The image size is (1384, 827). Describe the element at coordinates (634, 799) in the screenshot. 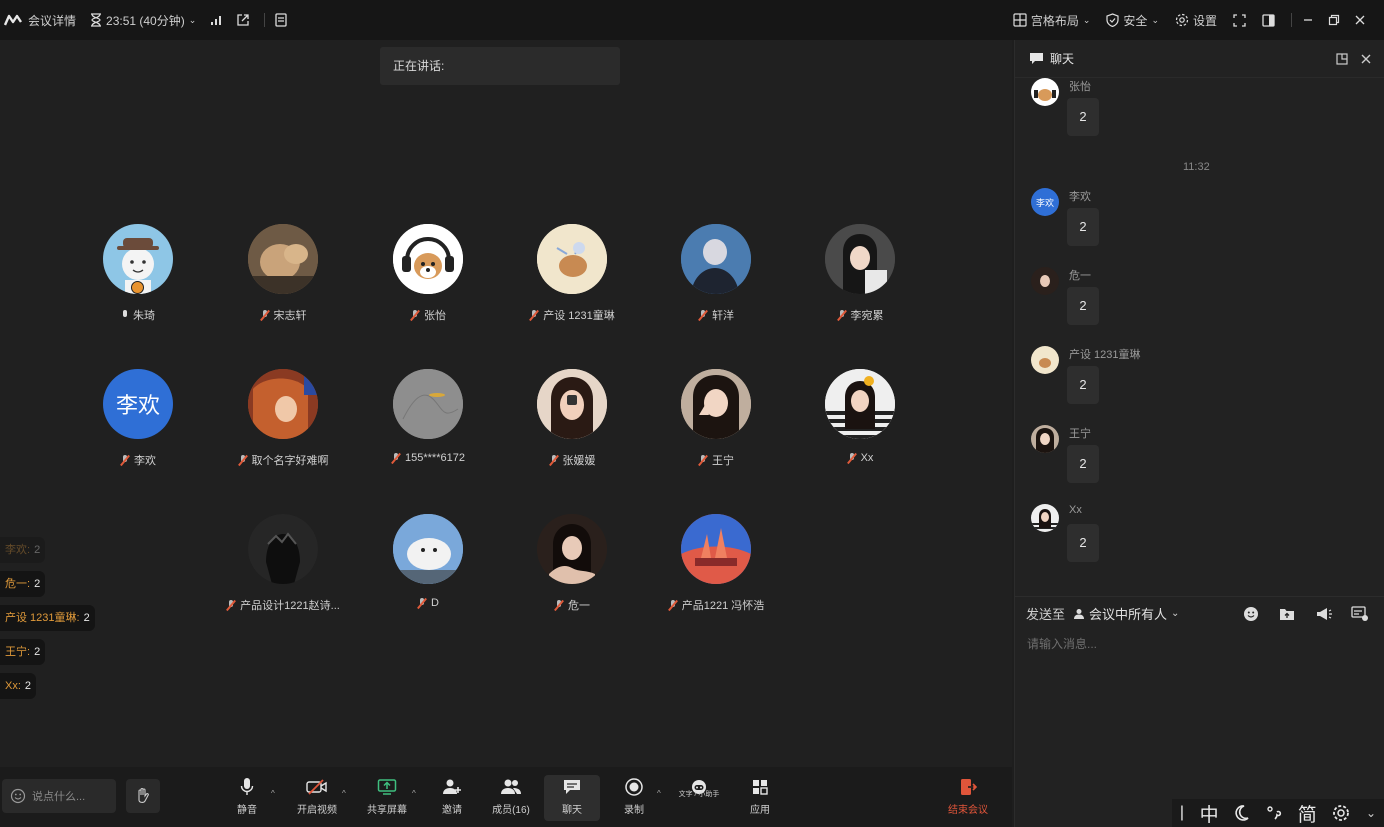

I see `record-button: 录制` at that location.